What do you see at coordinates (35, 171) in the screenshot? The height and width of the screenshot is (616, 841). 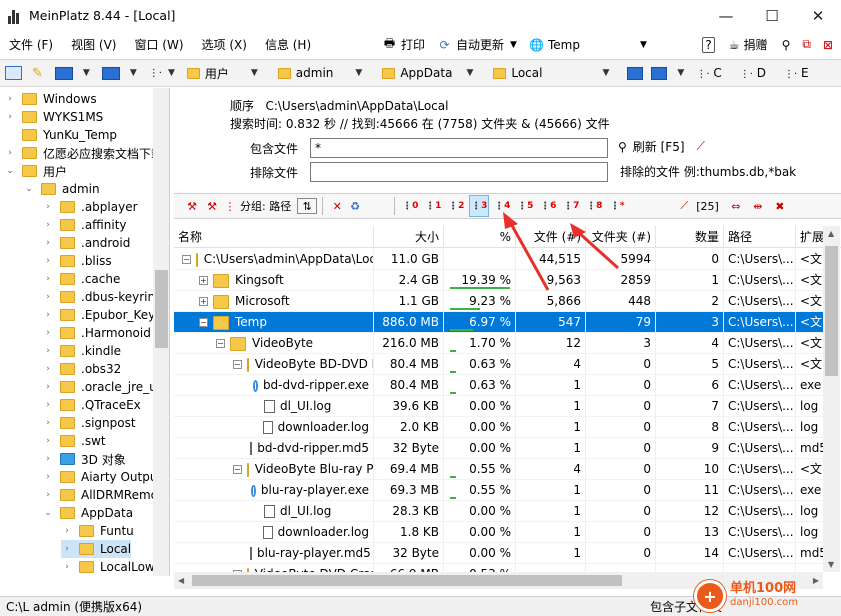 I see `tree-item: ⌄ 用户` at bounding box center [35, 171].